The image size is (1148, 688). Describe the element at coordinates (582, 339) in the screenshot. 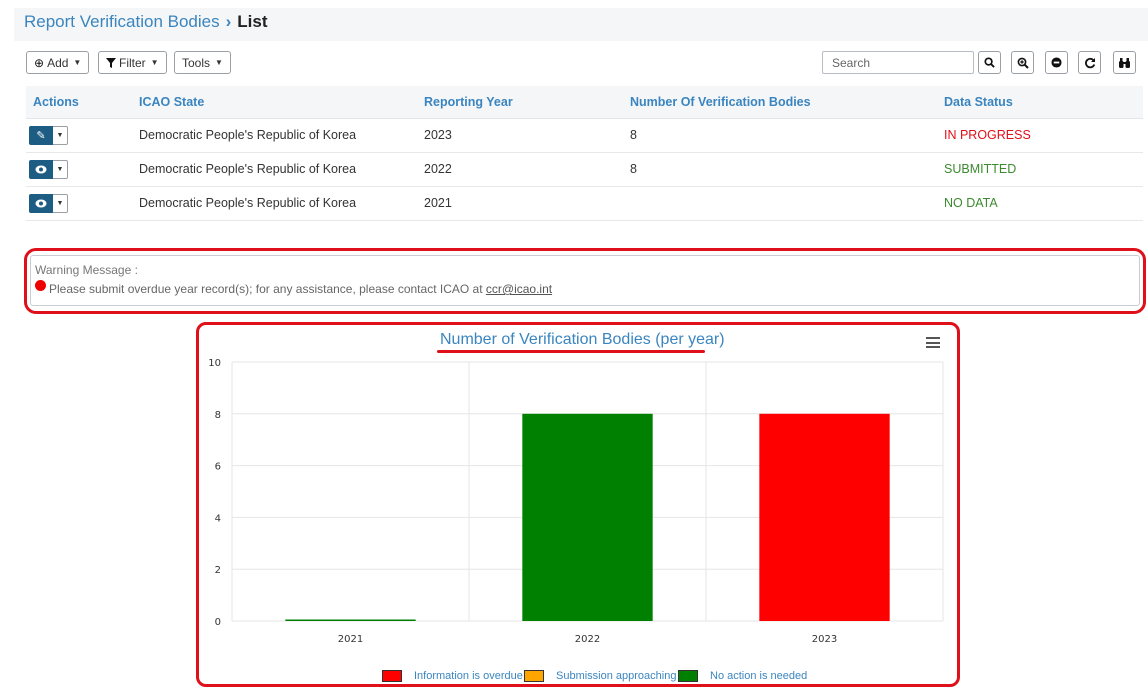

I see `chart-title: Number of Verification Bodies (per year)` at that location.